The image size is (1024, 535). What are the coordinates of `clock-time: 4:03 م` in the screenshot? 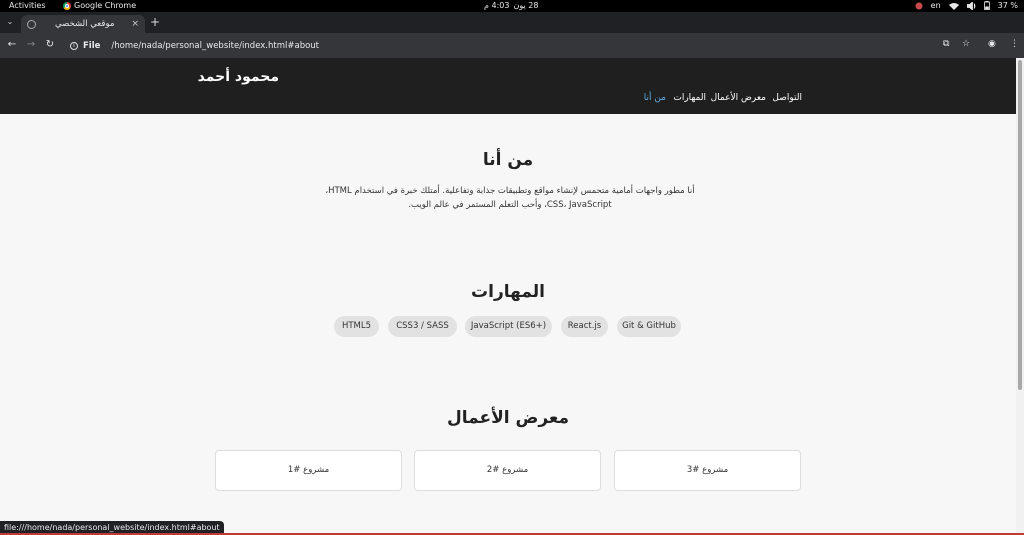 It's located at (497, 5).